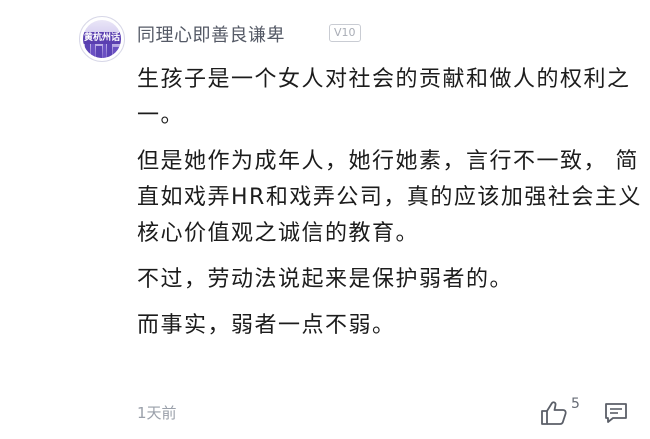  Describe the element at coordinates (384, 97) in the screenshot. I see `comment-paragraph: 生孩子是一个女人对社会的贡献和做人的权利之一。` at that location.